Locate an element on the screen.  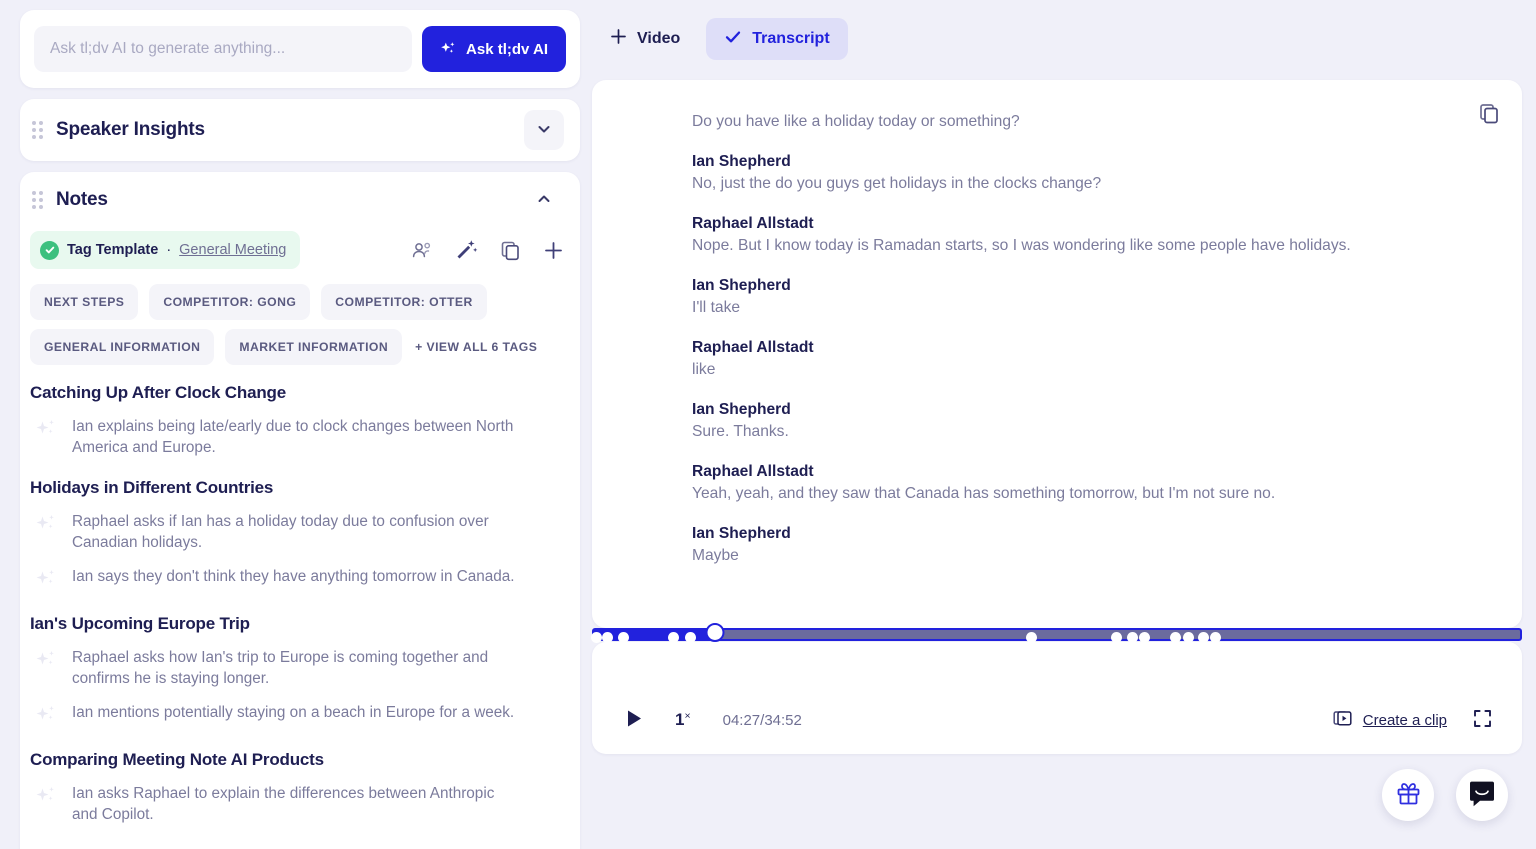
copy-icon is located at coordinates (510, 250).